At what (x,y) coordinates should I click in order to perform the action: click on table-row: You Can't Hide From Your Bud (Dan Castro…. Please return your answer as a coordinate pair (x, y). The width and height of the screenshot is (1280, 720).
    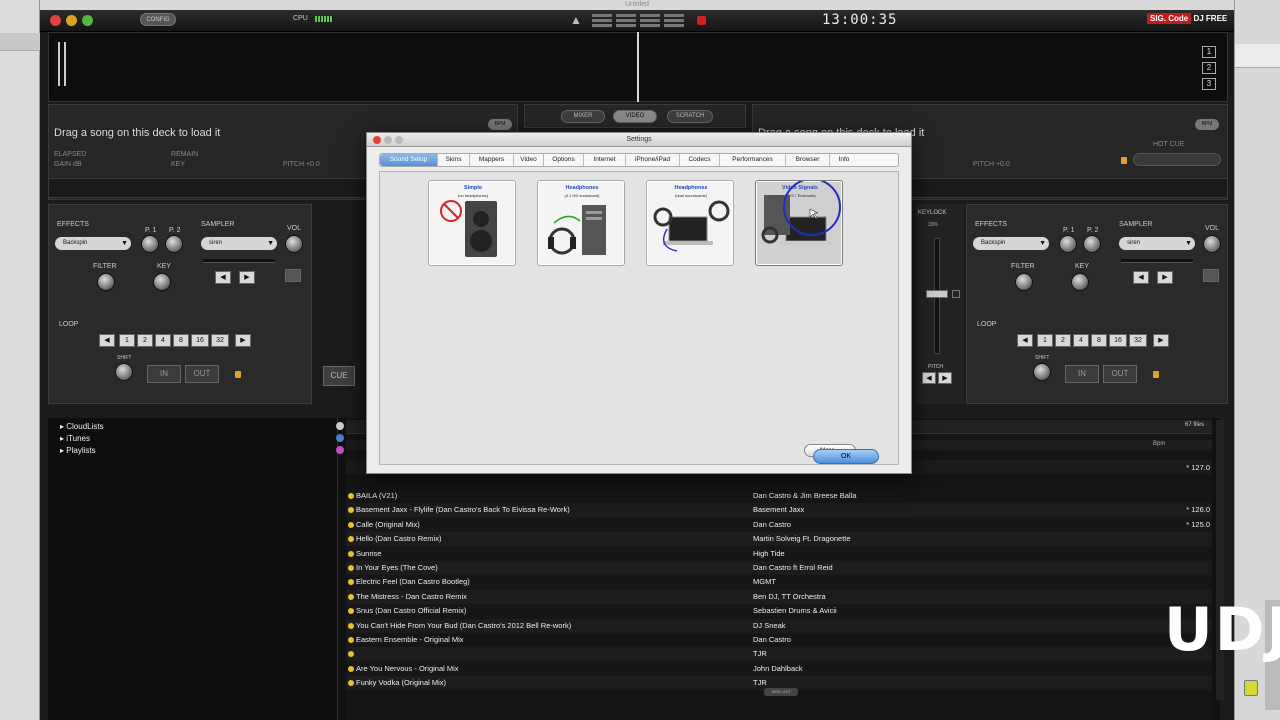
    Looking at the image, I should click on (779, 625).